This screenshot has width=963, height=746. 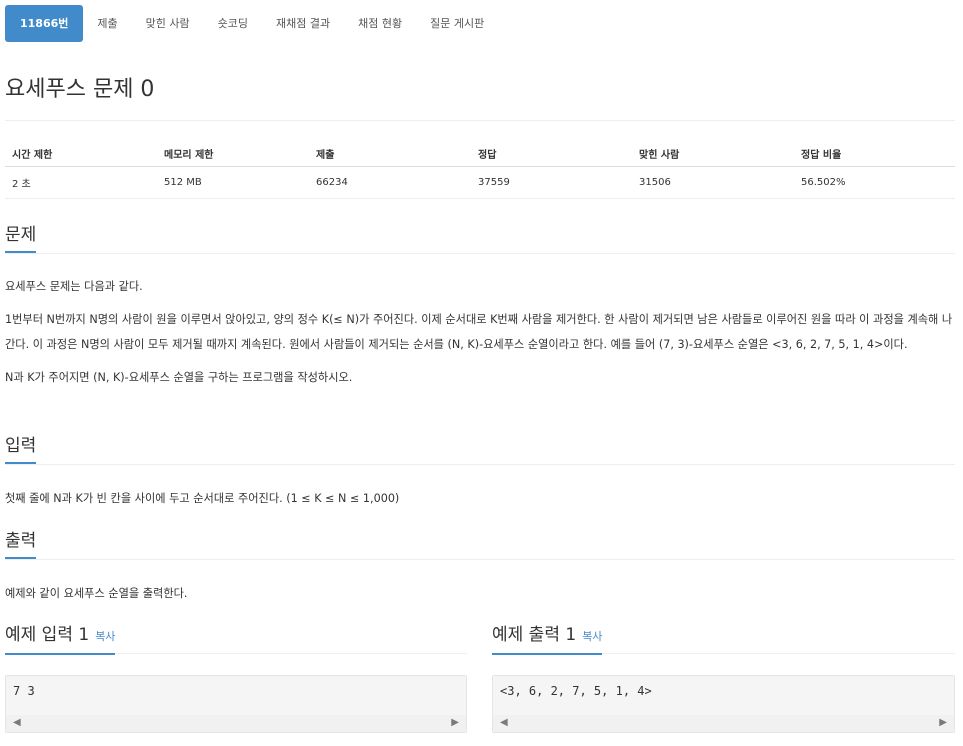 What do you see at coordinates (723, 639) in the screenshot?
I see `section-header: 예제 출력 1 복사` at bounding box center [723, 639].